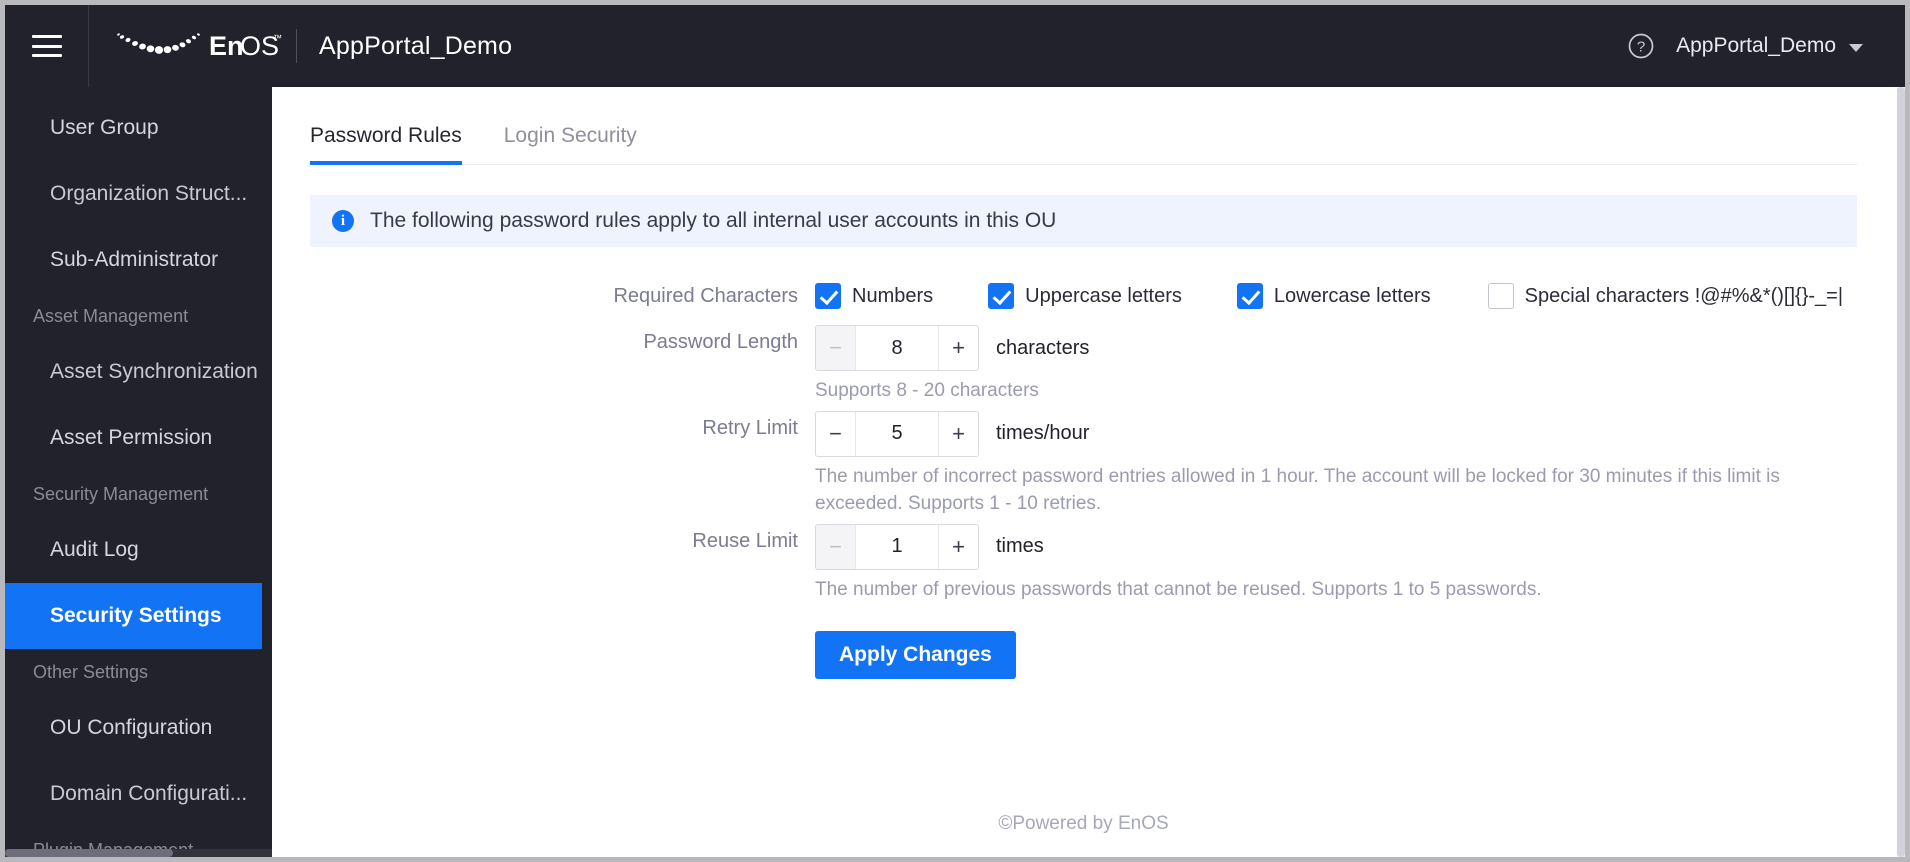  Describe the element at coordinates (958, 433) in the screenshot. I see `retry-limit-increment-button: +` at that location.